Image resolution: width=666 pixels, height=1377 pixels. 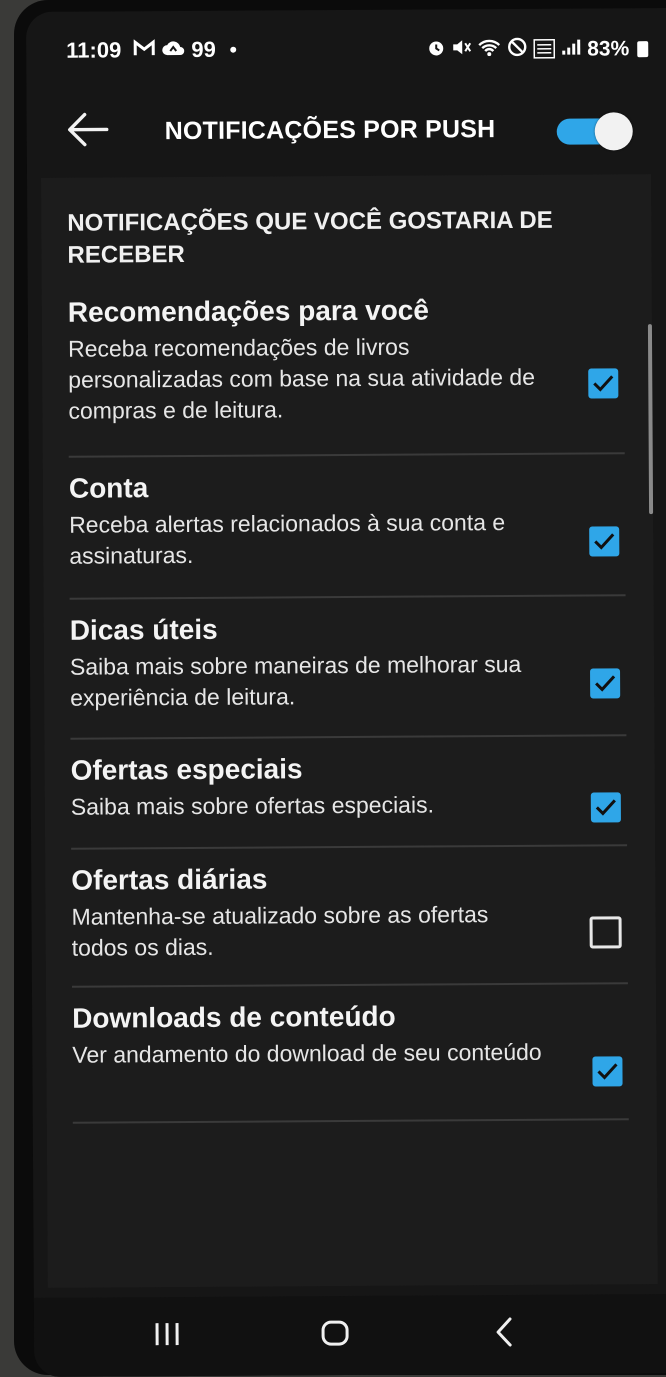 What do you see at coordinates (108, 488) in the screenshot?
I see `item-title: Conta` at bounding box center [108, 488].